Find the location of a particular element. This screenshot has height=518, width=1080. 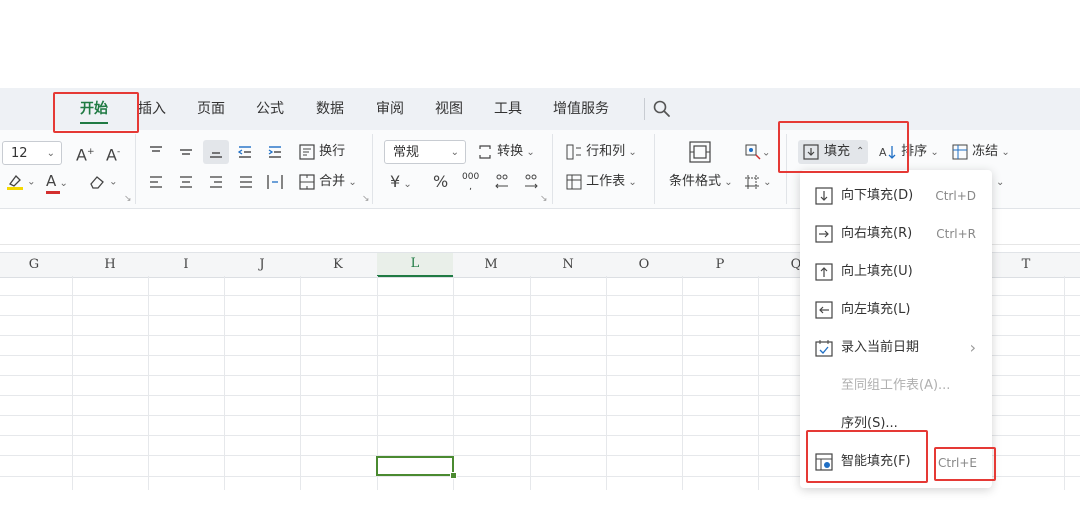

sort-button: A 排序 ⌄ is located at coordinates (909, 152).